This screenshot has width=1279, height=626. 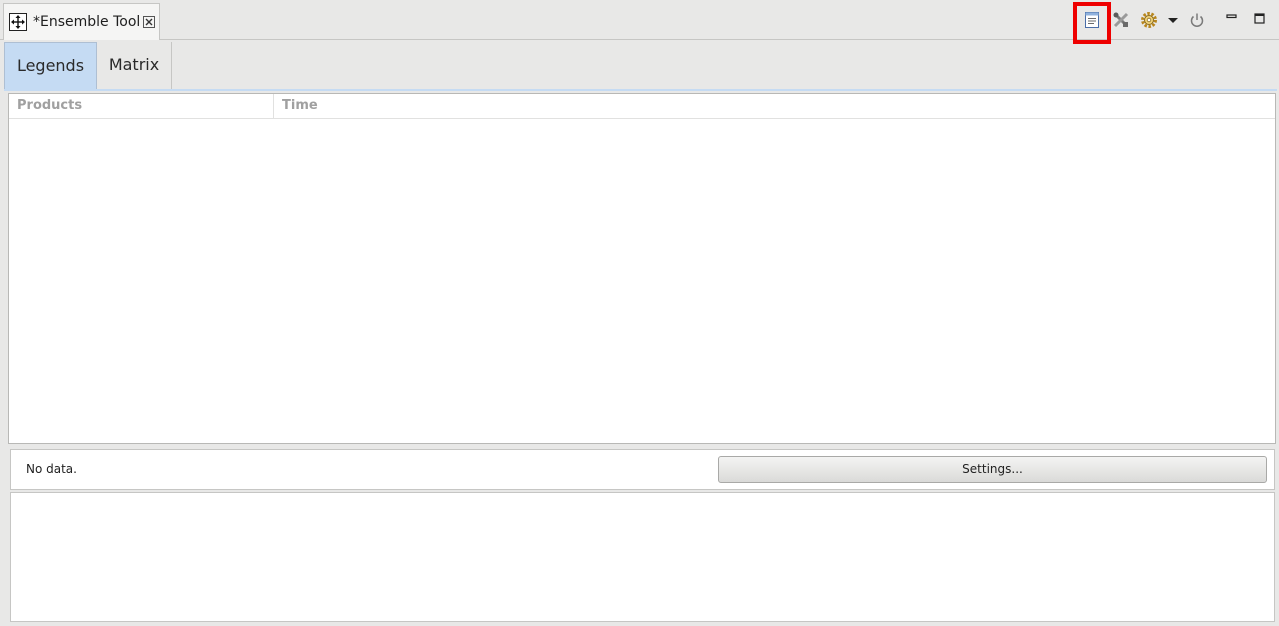 What do you see at coordinates (1121, 20) in the screenshot?
I see `tools-cross-icon` at bounding box center [1121, 20].